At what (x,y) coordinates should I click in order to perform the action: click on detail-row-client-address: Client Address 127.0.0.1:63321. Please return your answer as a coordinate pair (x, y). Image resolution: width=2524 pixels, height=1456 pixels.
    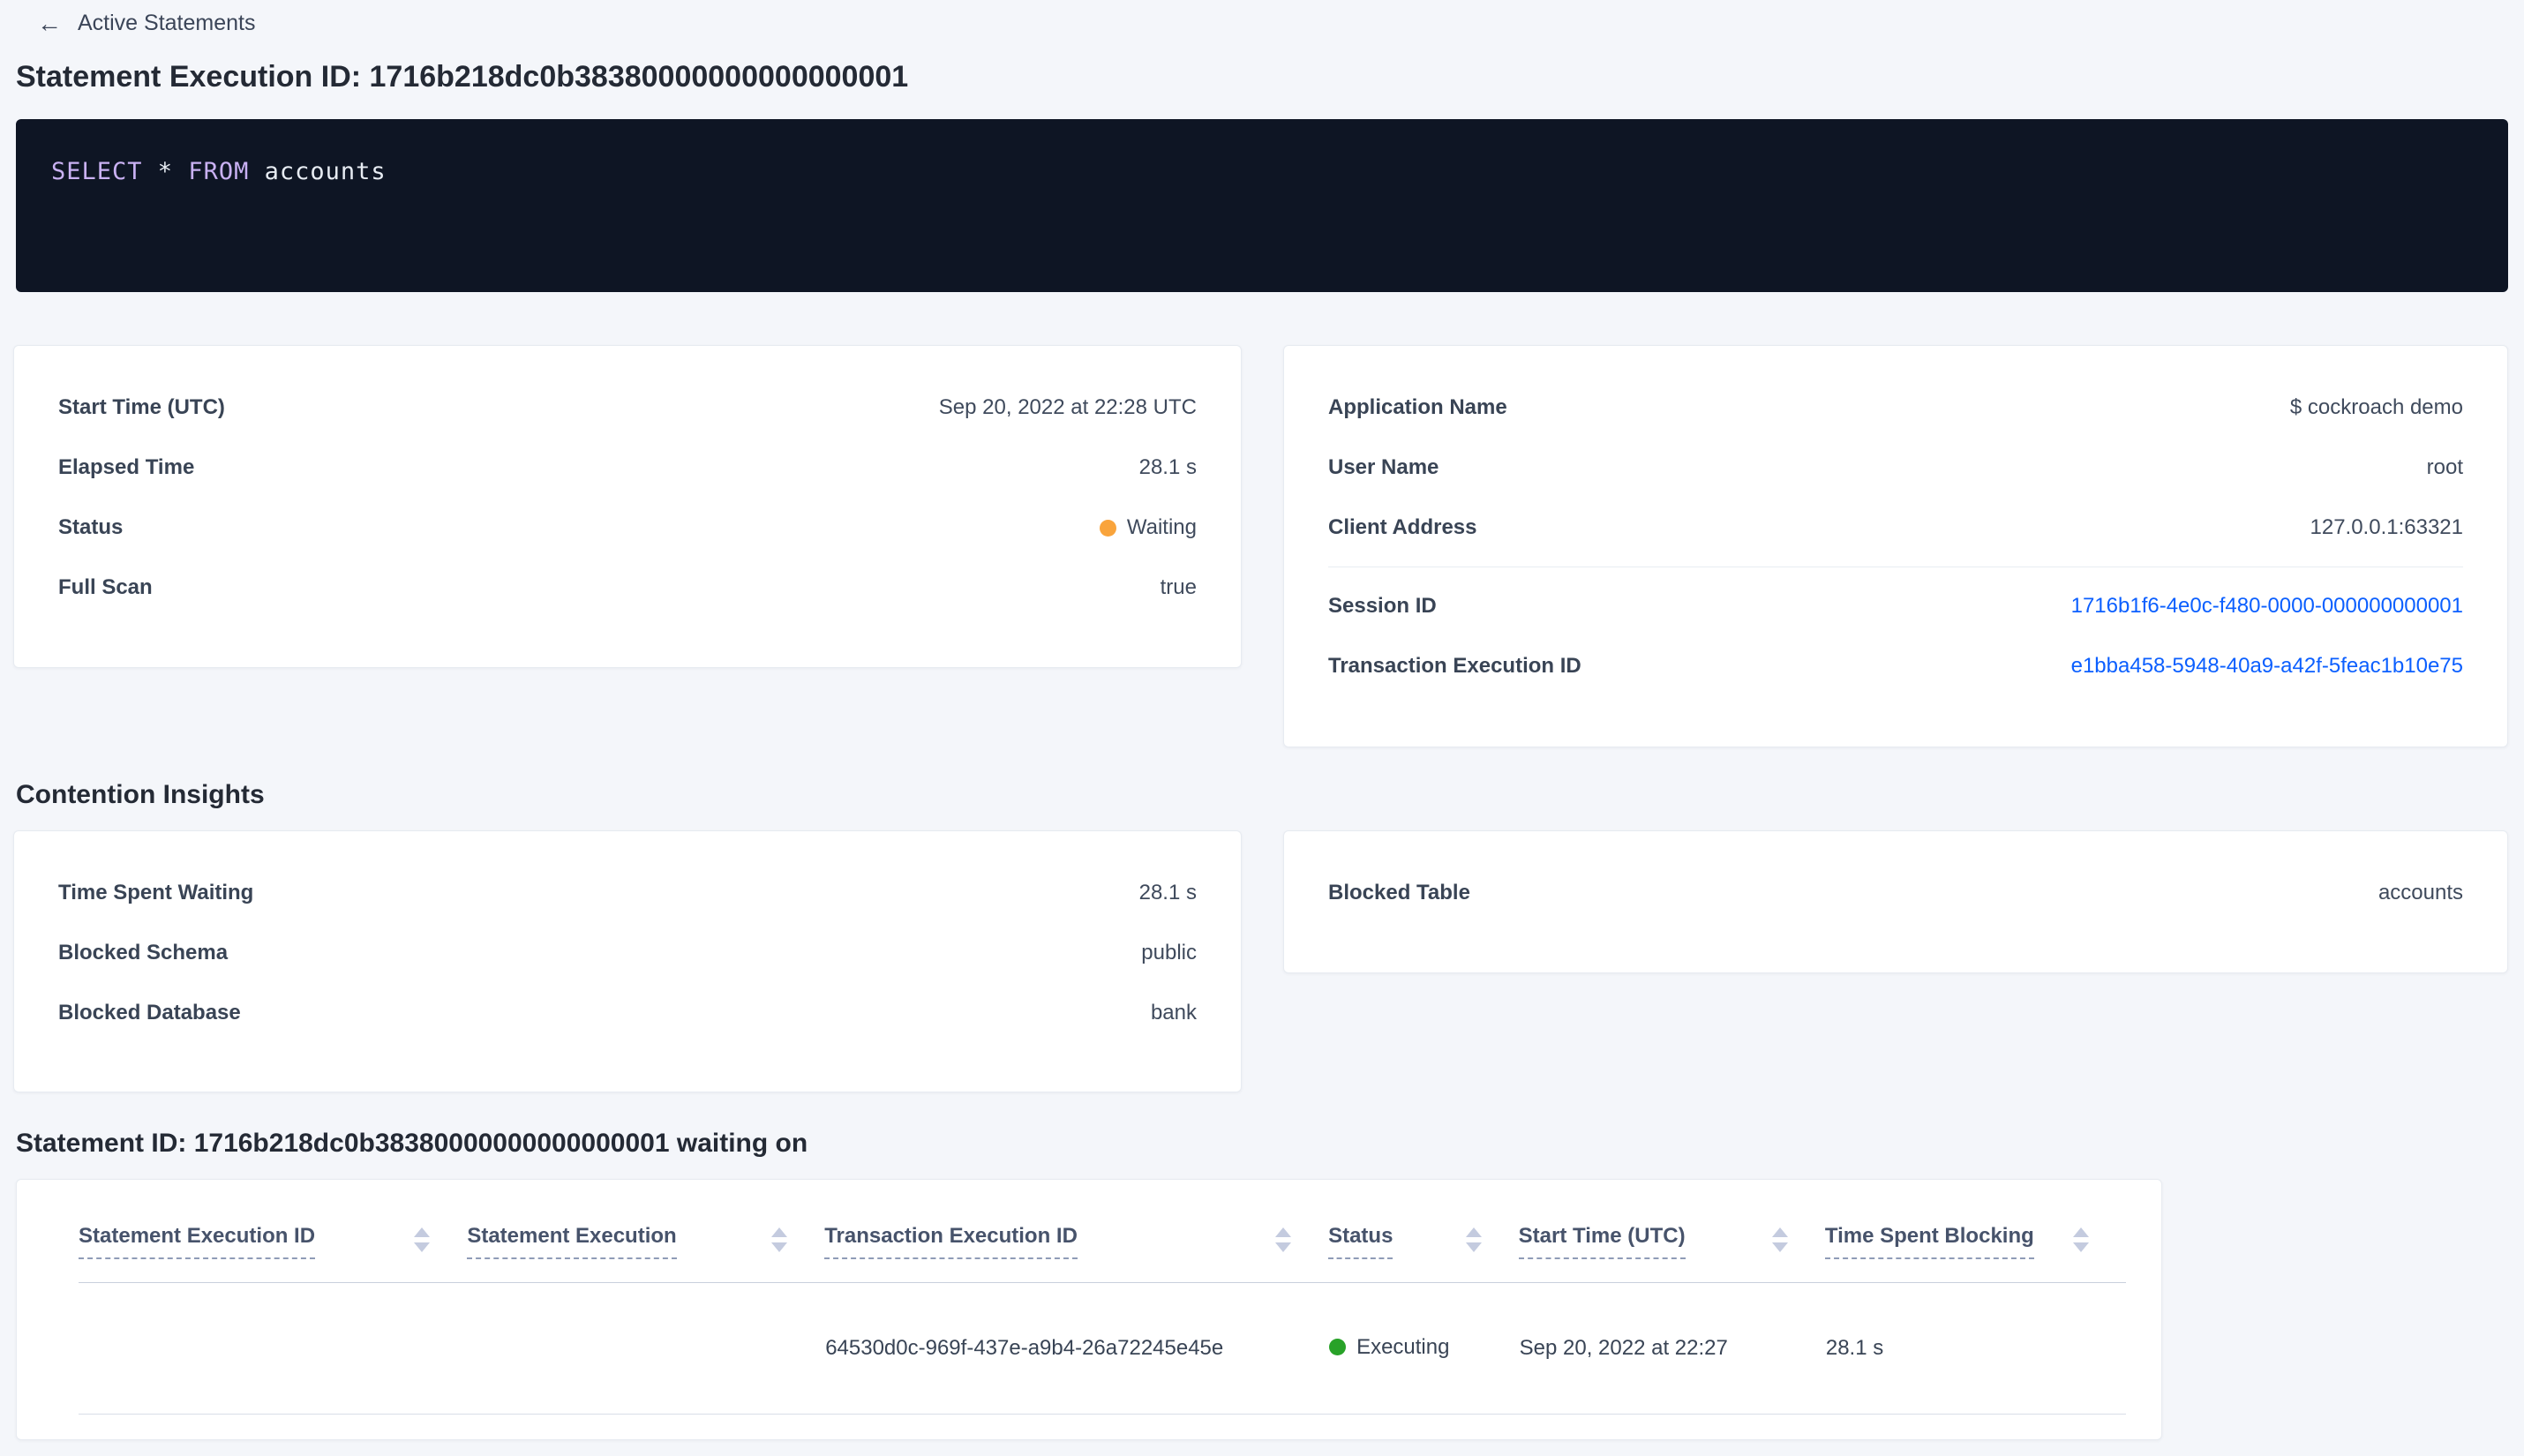
    Looking at the image, I should click on (1895, 528).